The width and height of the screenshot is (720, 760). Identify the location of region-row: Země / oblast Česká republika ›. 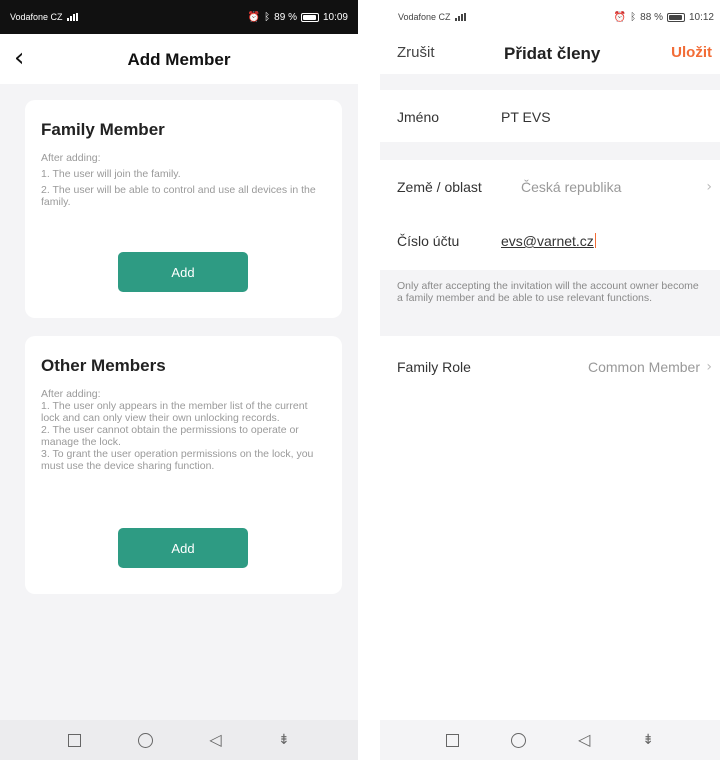
(550, 187).